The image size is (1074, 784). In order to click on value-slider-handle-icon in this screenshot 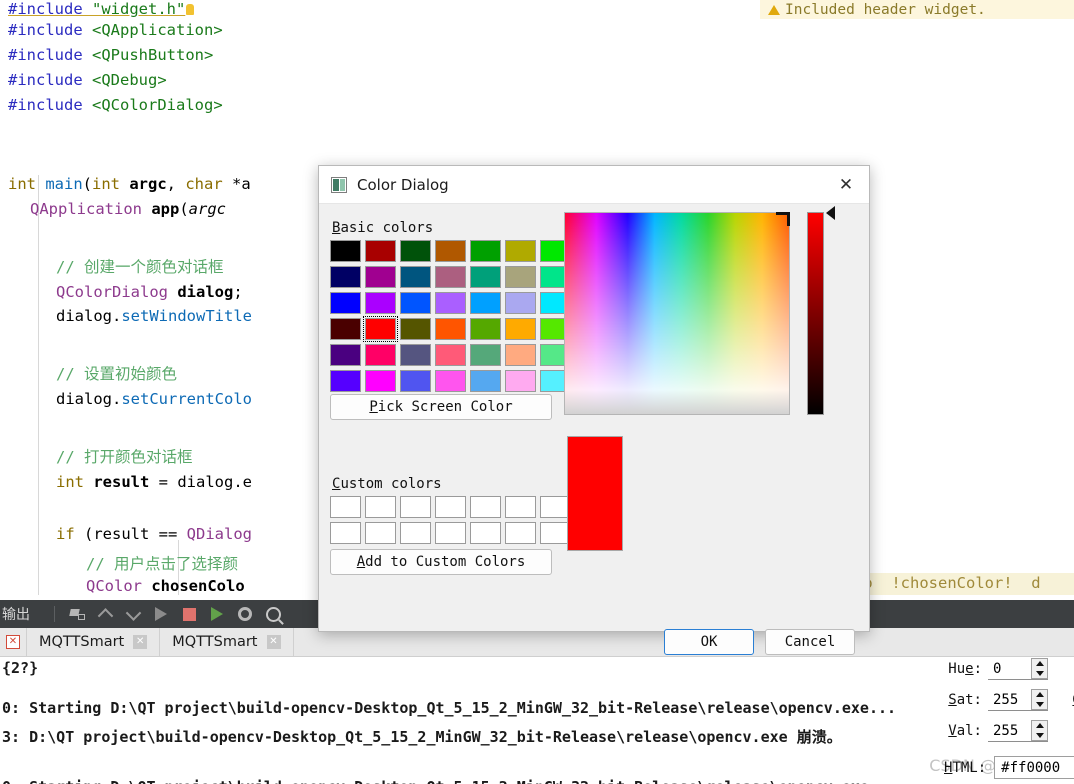, I will do `click(830, 213)`.